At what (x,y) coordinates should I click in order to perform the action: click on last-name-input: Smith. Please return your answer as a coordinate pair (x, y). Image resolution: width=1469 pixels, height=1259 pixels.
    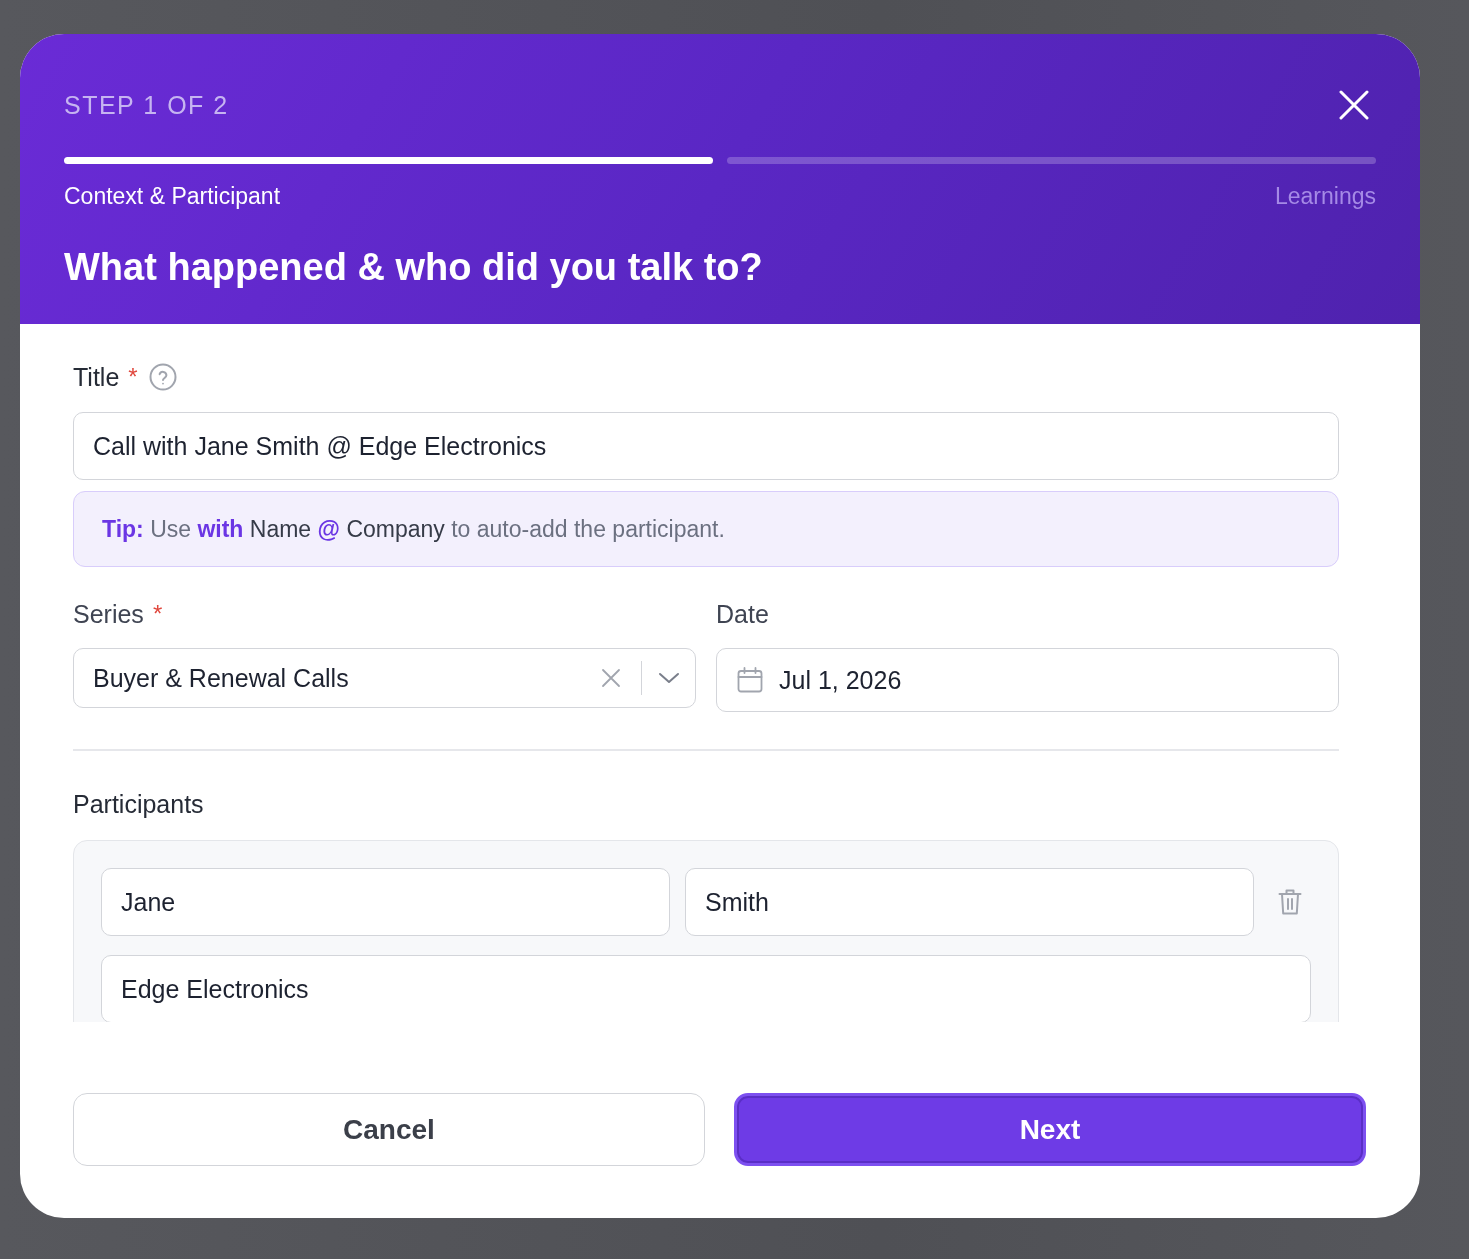
    Looking at the image, I should click on (969, 902).